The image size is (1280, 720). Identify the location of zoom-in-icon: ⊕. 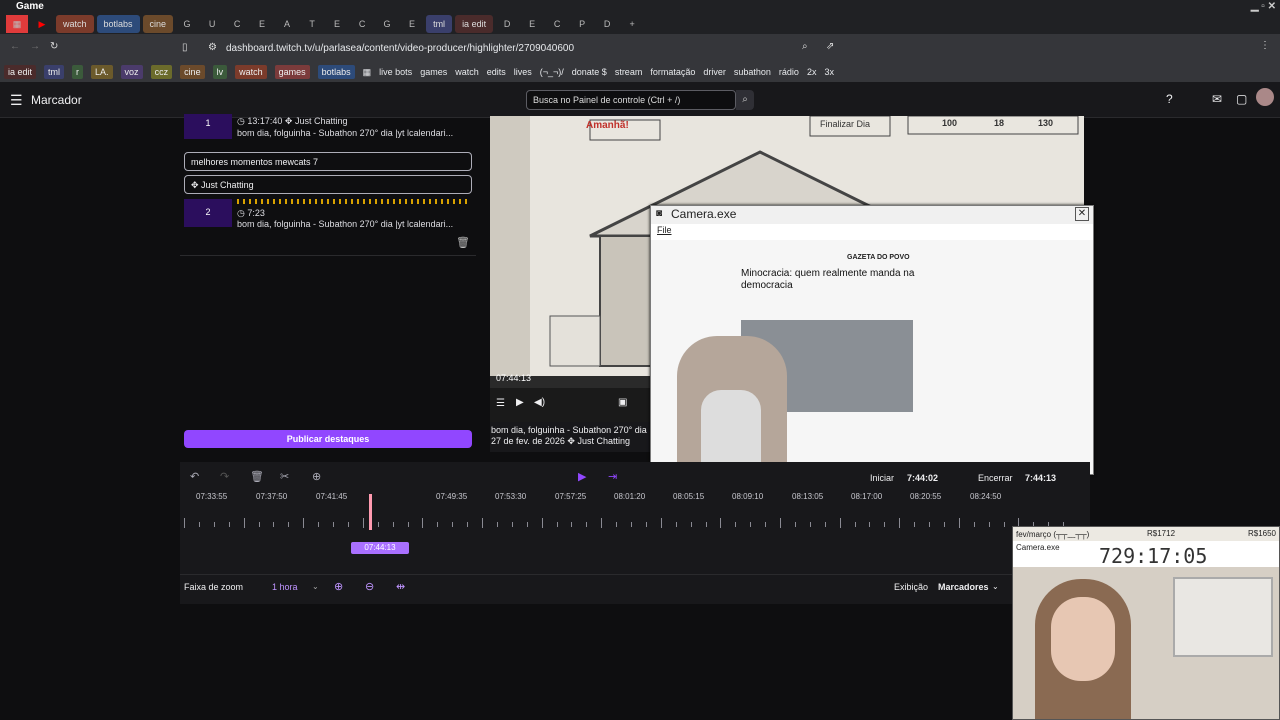
(338, 586).